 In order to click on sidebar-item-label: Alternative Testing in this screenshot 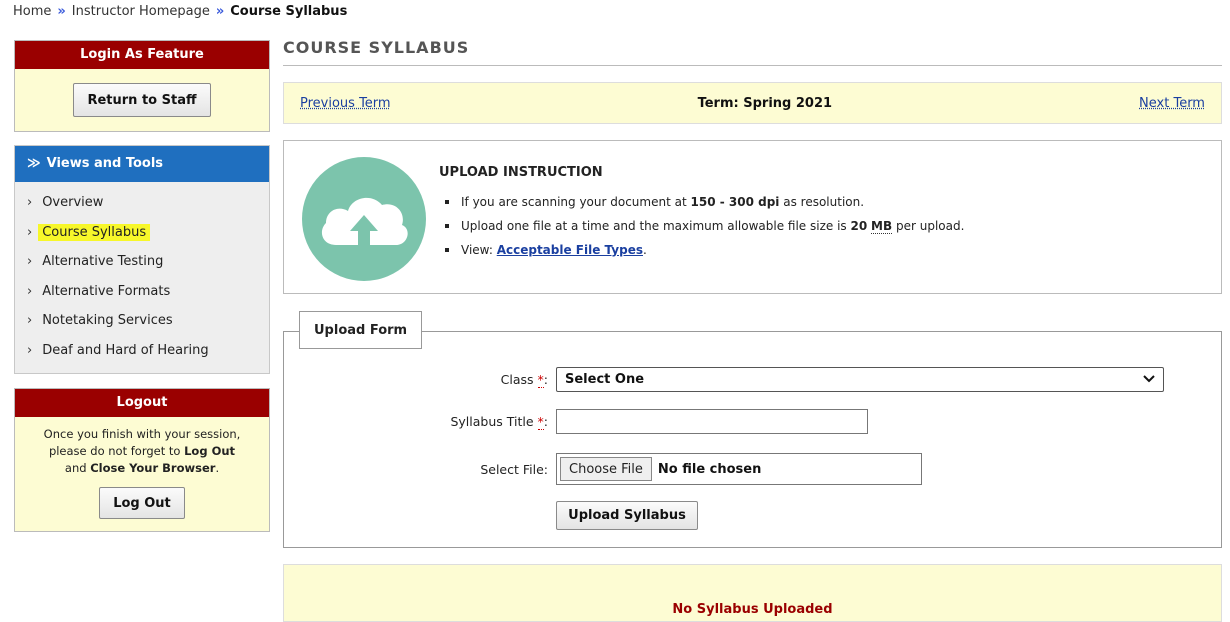, I will do `click(103, 262)`.